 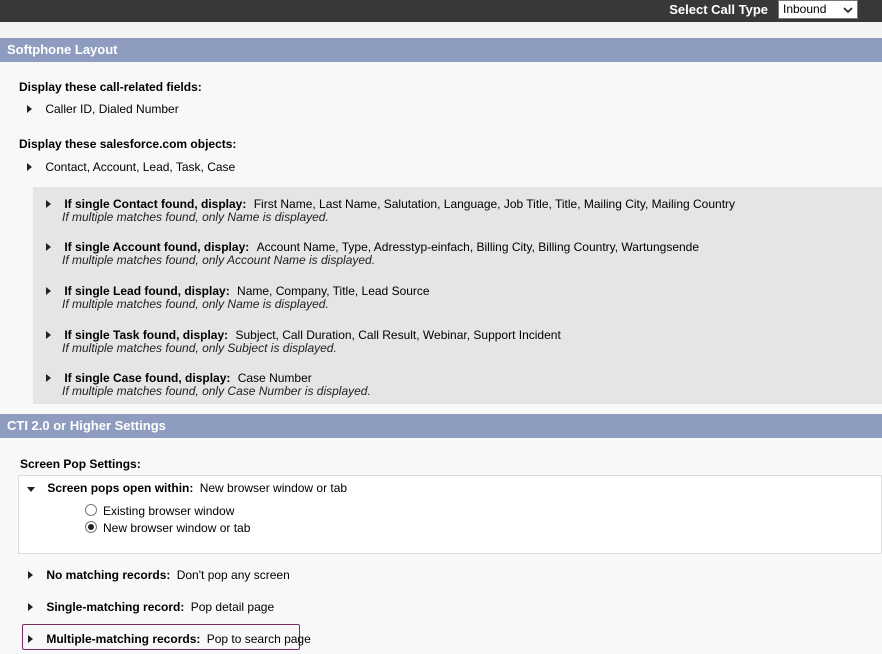 What do you see at coordinates (232, 607) in the screenshot?
I see `rule-value: Pop detail page` at bounding box center [232, 607].